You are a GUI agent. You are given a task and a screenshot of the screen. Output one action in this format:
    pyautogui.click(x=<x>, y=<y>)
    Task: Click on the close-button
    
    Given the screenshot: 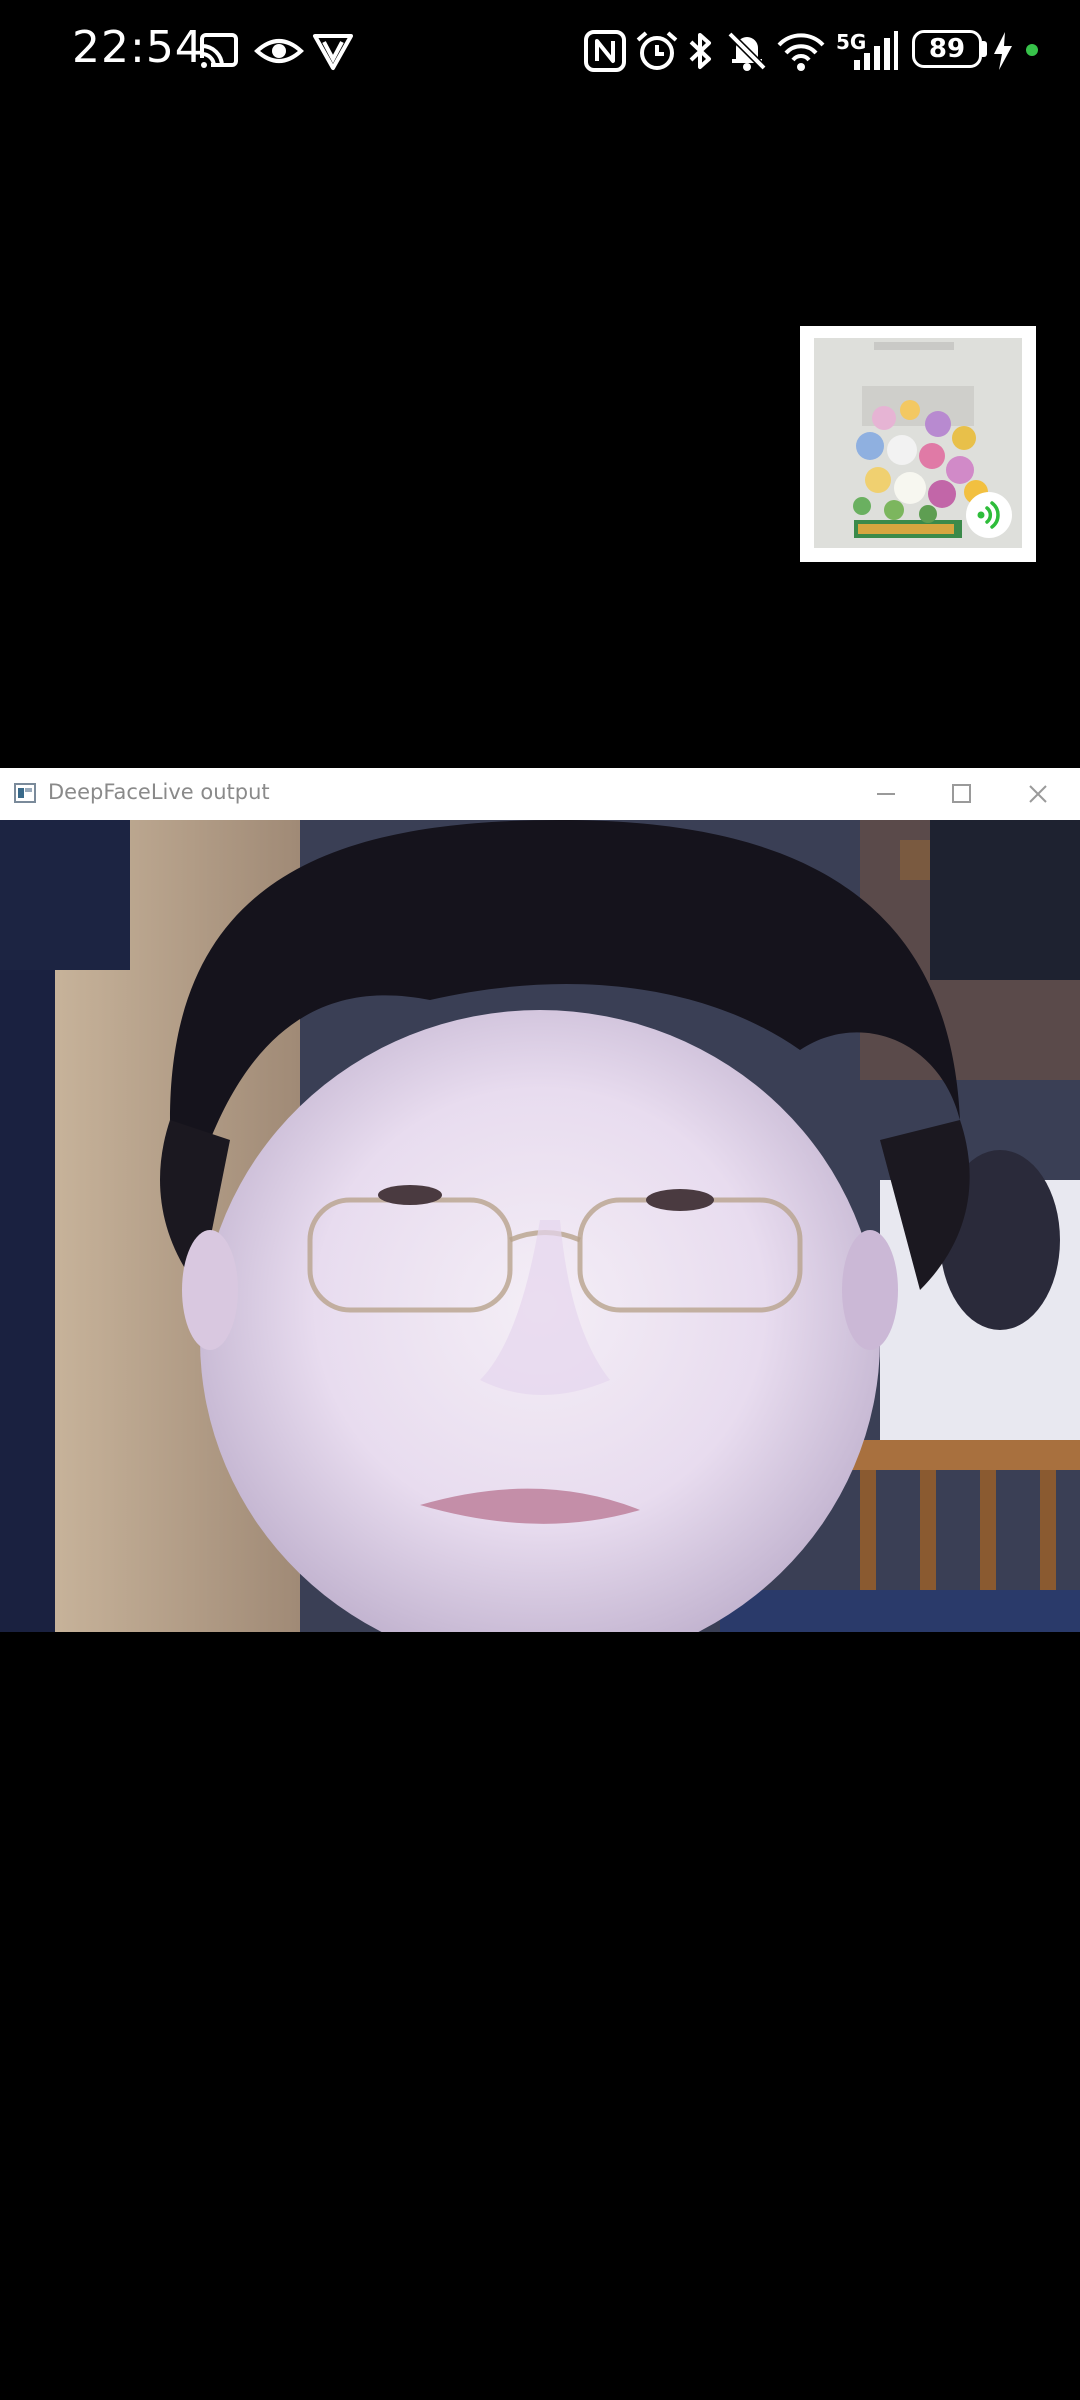 What is the action you would take?
    pyautogui.click(x=1038, y=794)
    